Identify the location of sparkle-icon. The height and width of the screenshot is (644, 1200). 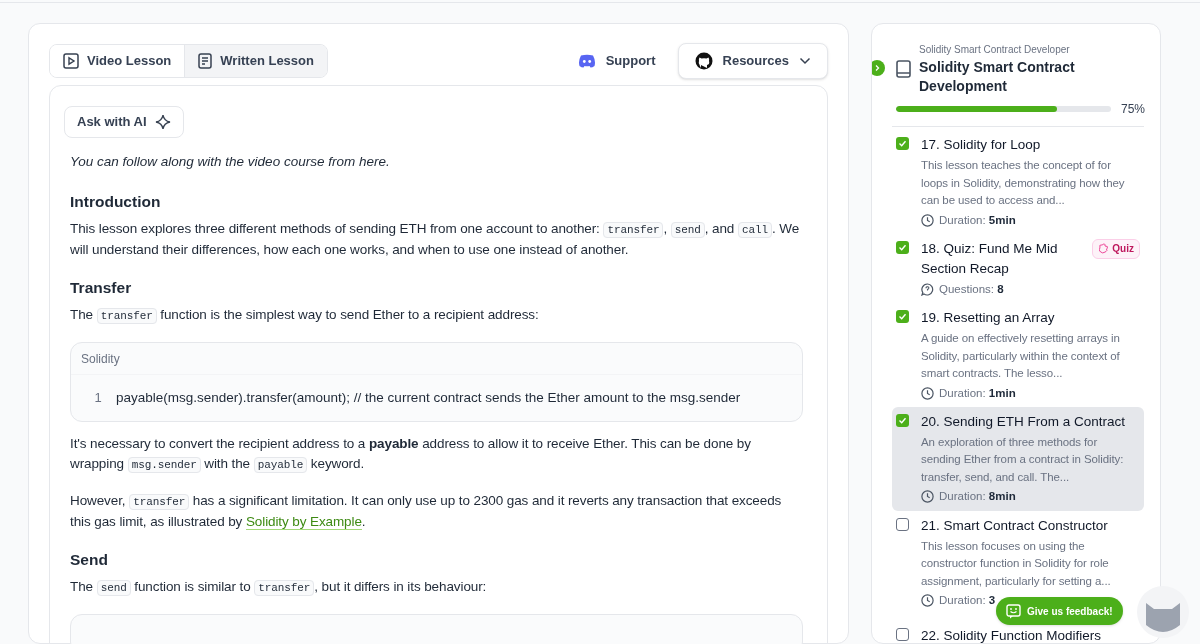
(162, 122).